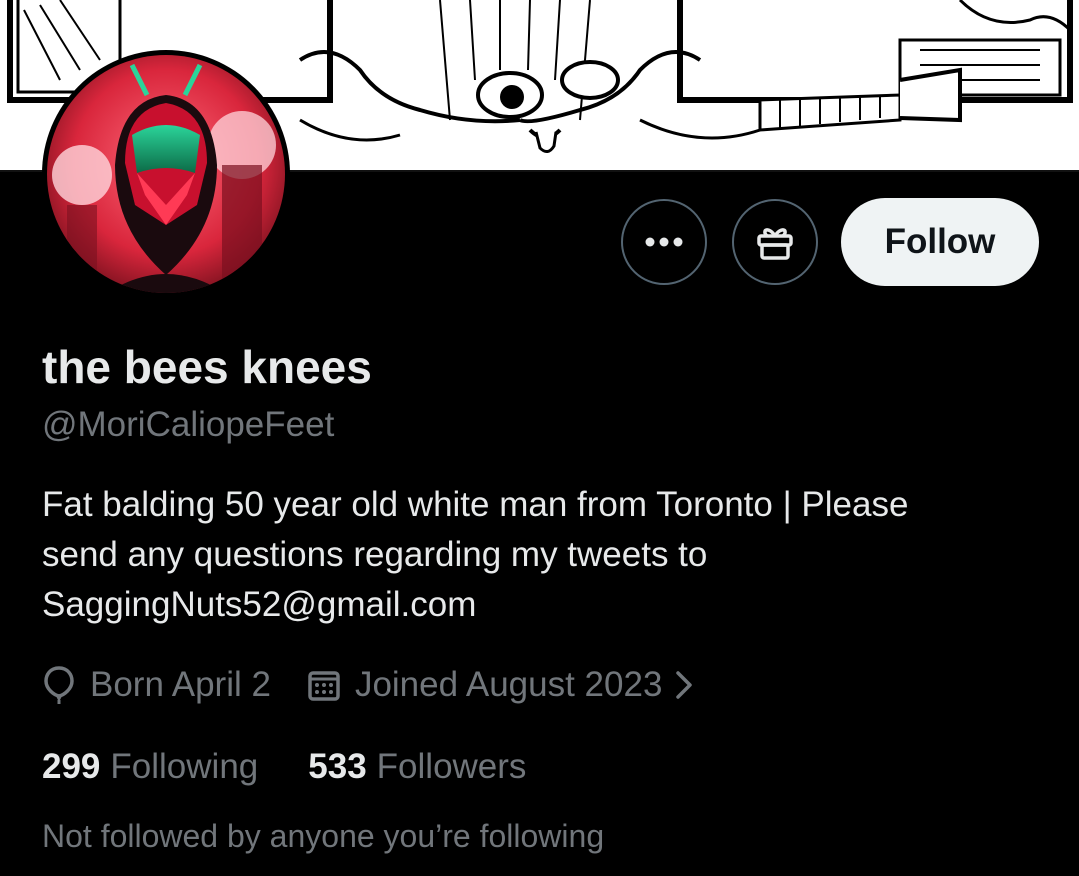 The width and height of the screenshot is (1079, 876). I want to click on joined-item: Joined August 2023, so click(500, 685).